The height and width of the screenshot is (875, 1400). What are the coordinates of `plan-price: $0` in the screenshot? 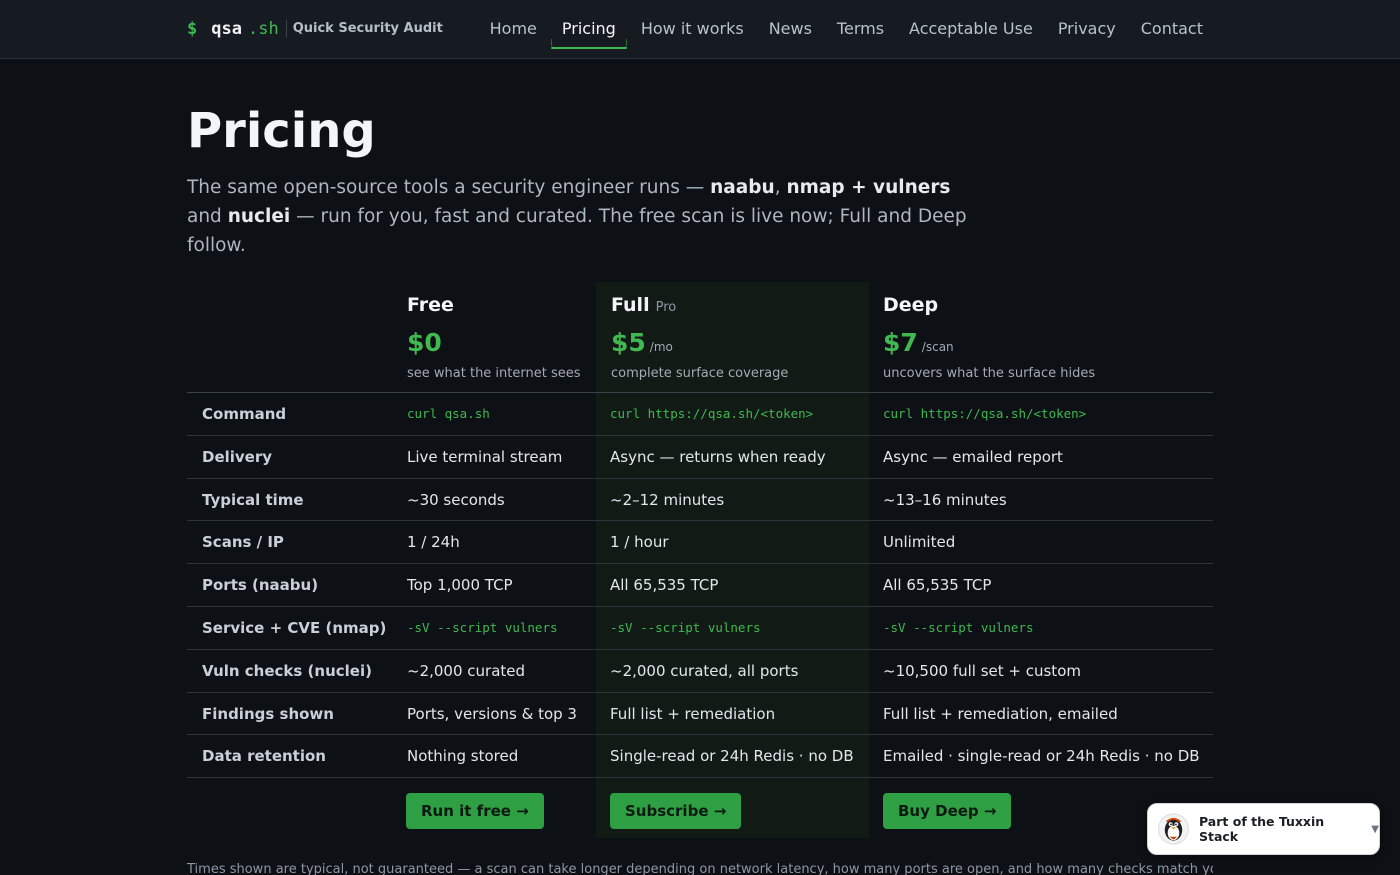 It's located at (424, 342).